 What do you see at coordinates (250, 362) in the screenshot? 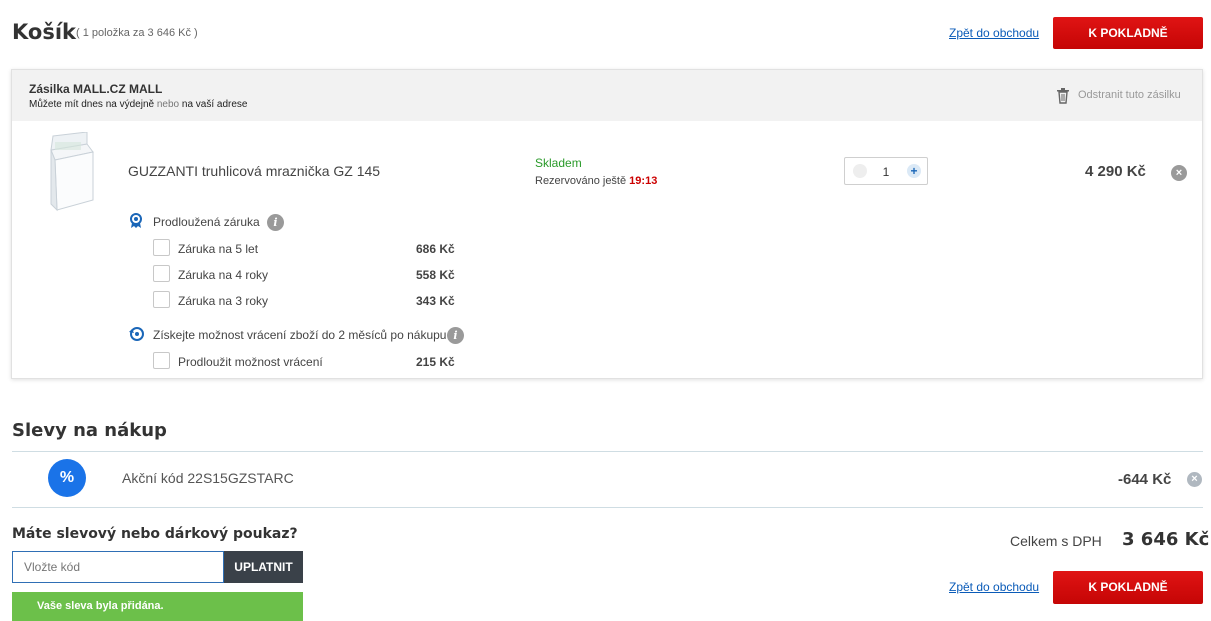
I see `returns-option-label: Prodloužit možnost vrácení` at bounding box center [250, 362].